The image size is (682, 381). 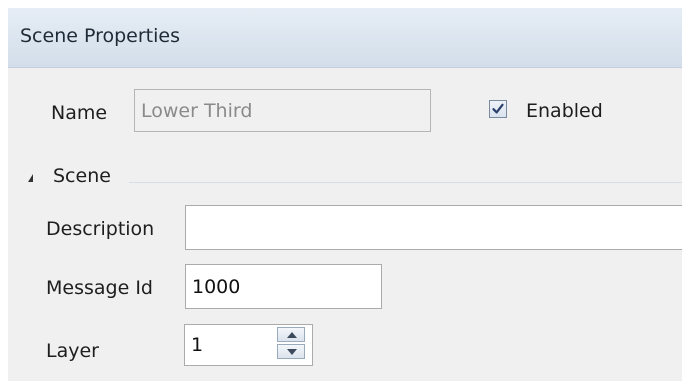 What do you see at coordinates (405, 182) in the screenshot?
I see `group-divider` at bounding box center [405, 182].